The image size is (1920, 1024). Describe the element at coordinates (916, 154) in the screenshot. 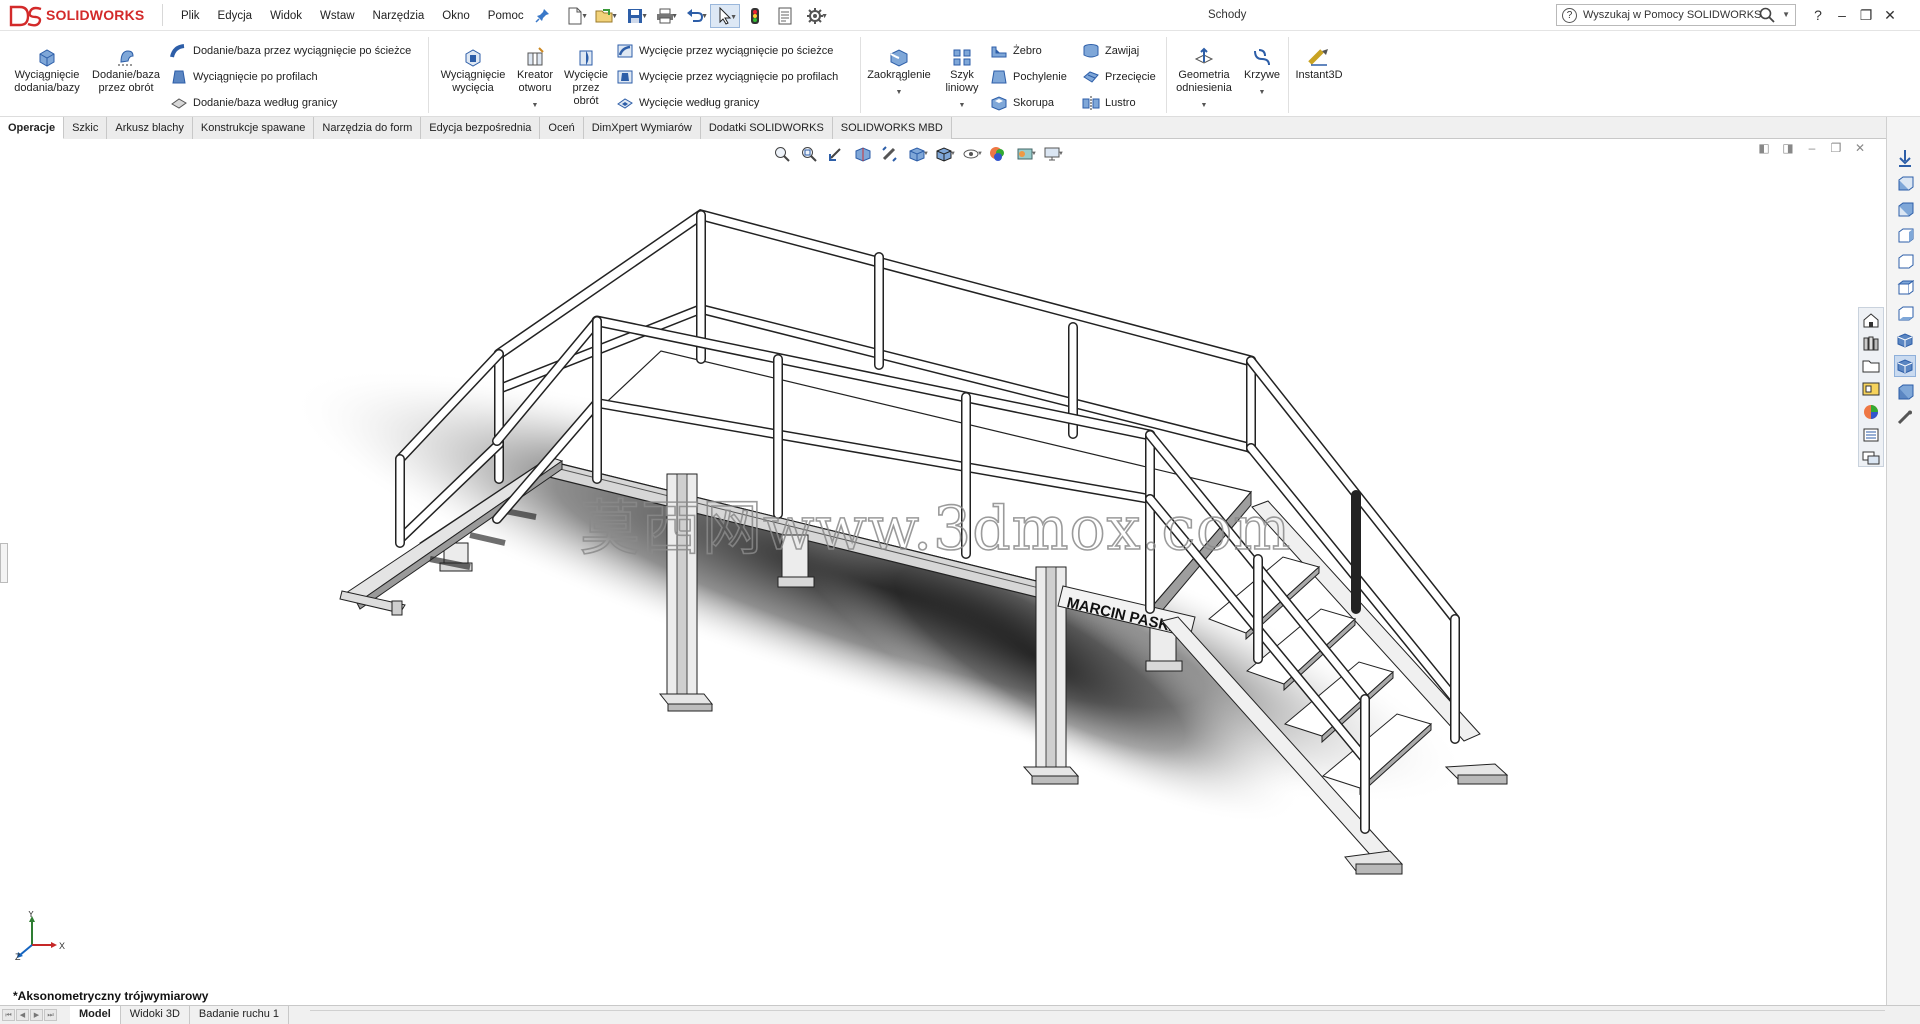

I see `view-orientation-icon: ▼` at that location.